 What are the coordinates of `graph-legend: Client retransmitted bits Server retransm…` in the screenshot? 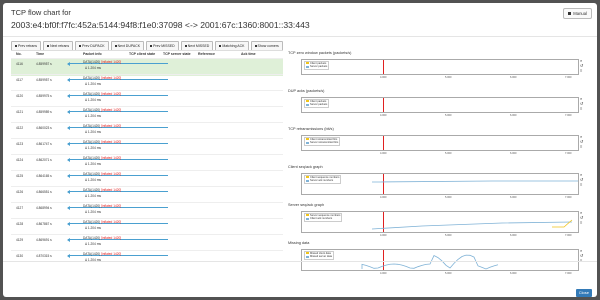 It's located at (322, 141).